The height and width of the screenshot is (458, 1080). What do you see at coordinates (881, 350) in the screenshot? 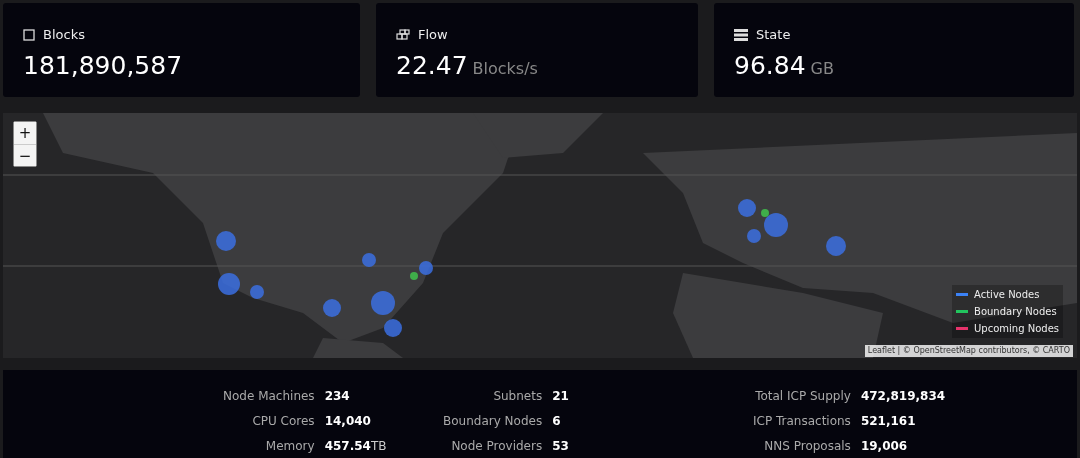
I see `attribution-link: Leaflet` at bounding box center [881, 350].